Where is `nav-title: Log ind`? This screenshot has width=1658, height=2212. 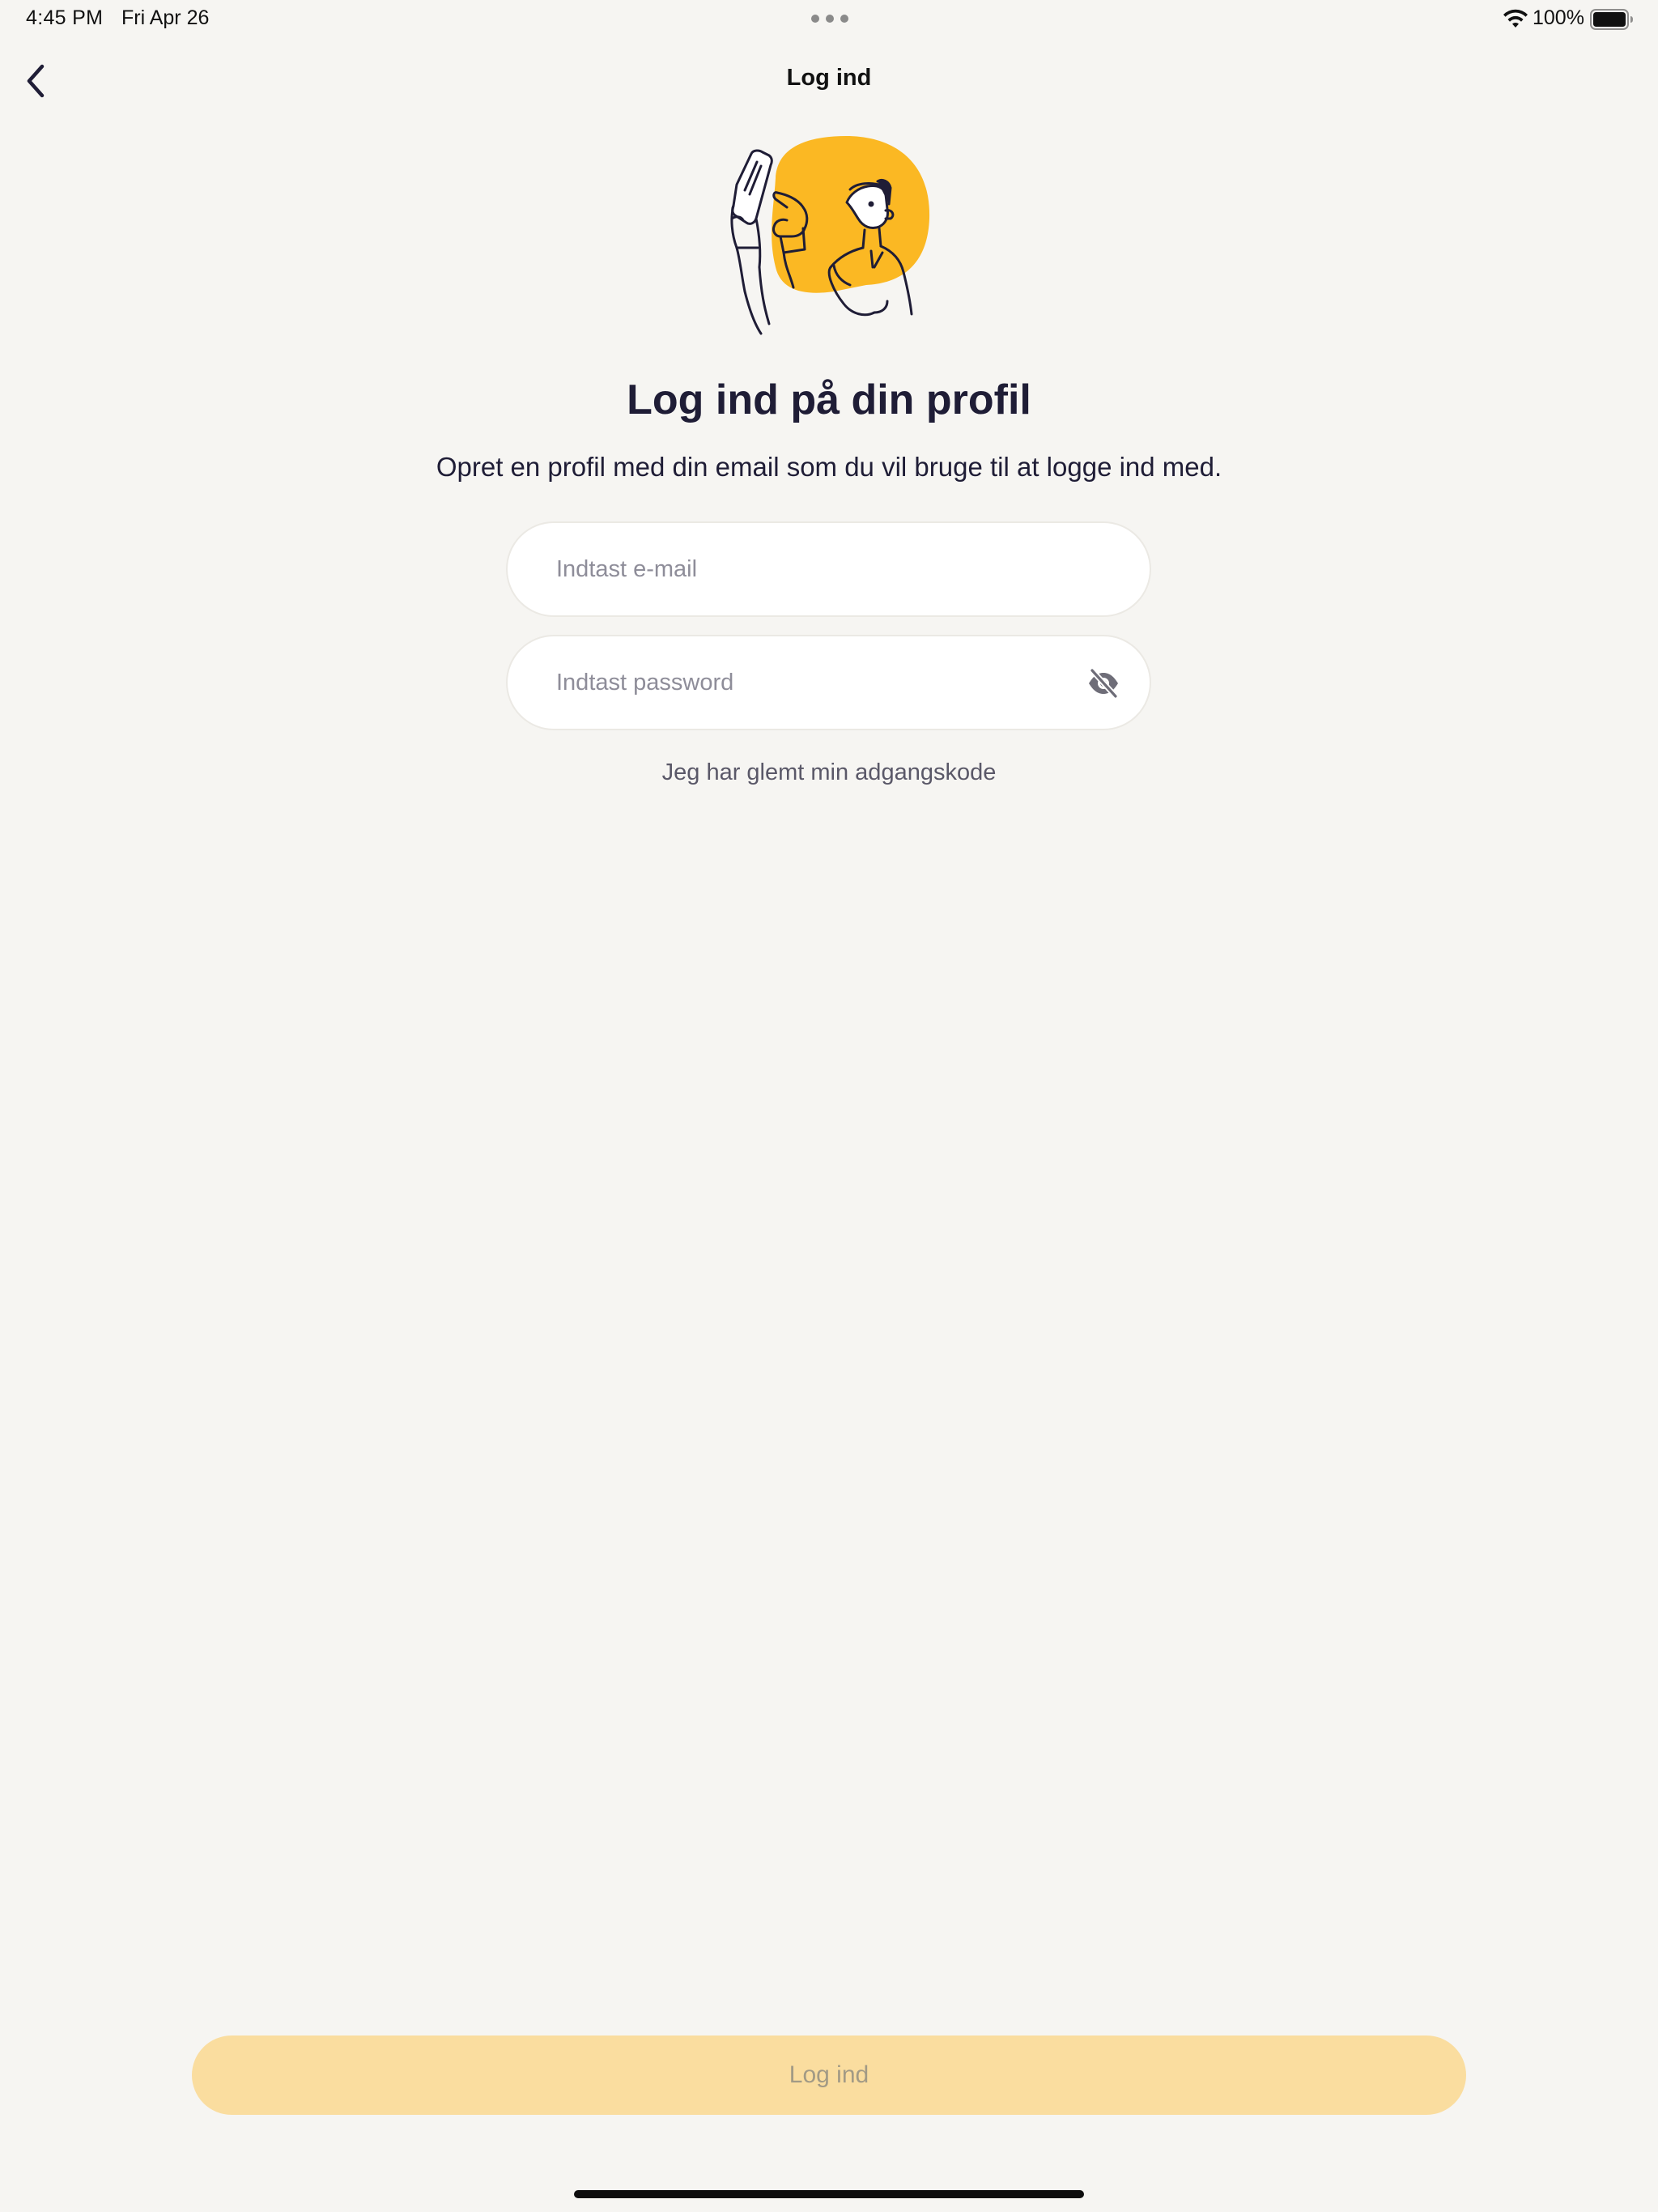 nav-title: Log ind is located at coordinates (829, 78).